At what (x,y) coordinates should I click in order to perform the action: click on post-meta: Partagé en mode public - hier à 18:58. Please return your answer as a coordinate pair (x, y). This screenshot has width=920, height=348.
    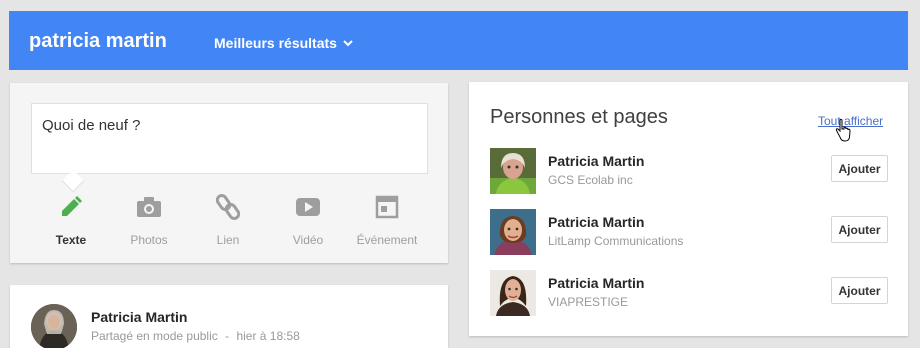
    Looking at the image, I should click on (195, 336).